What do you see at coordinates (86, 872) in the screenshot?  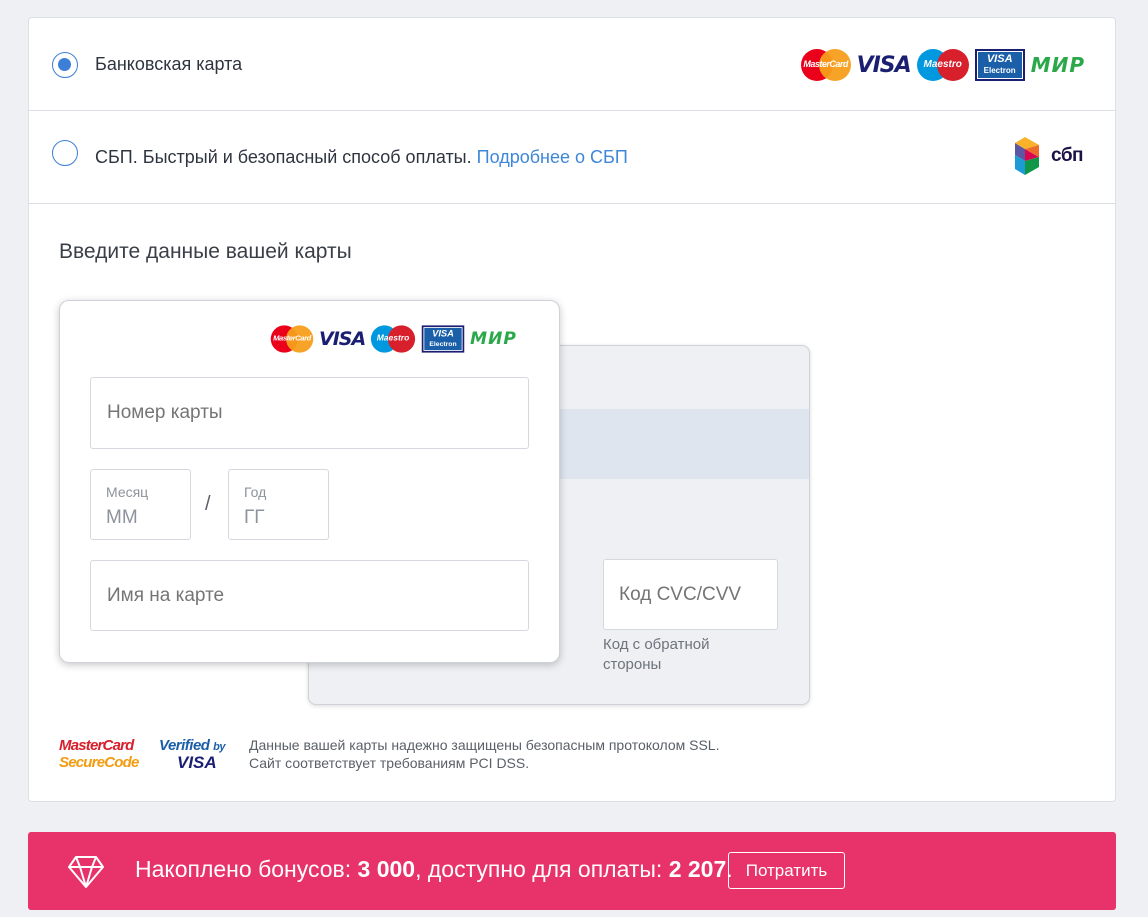 I see `diamond-icon` at bounding box center [86, 872].